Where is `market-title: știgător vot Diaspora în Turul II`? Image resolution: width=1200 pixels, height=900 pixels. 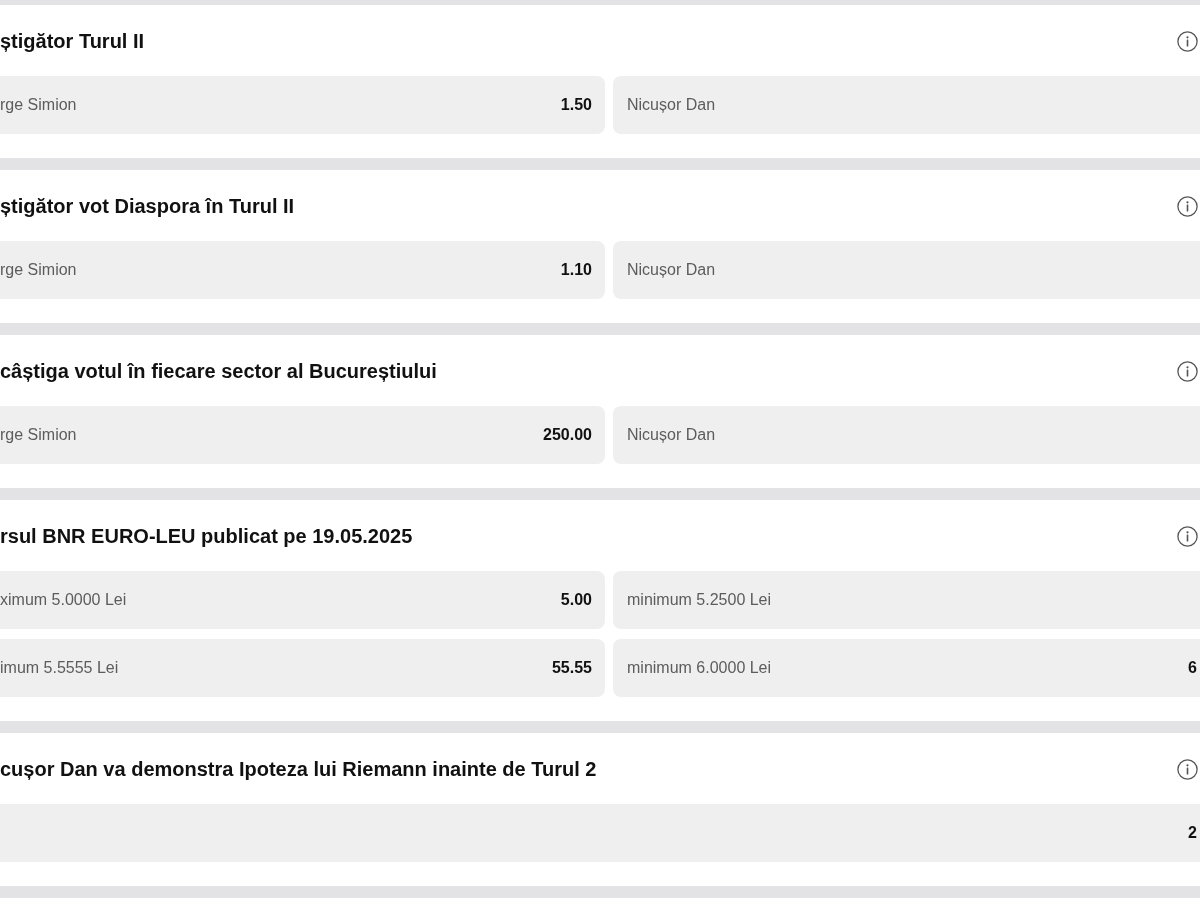
market-title: știgător vot Diaspora în Turul II is located at coordinates (147, 206).